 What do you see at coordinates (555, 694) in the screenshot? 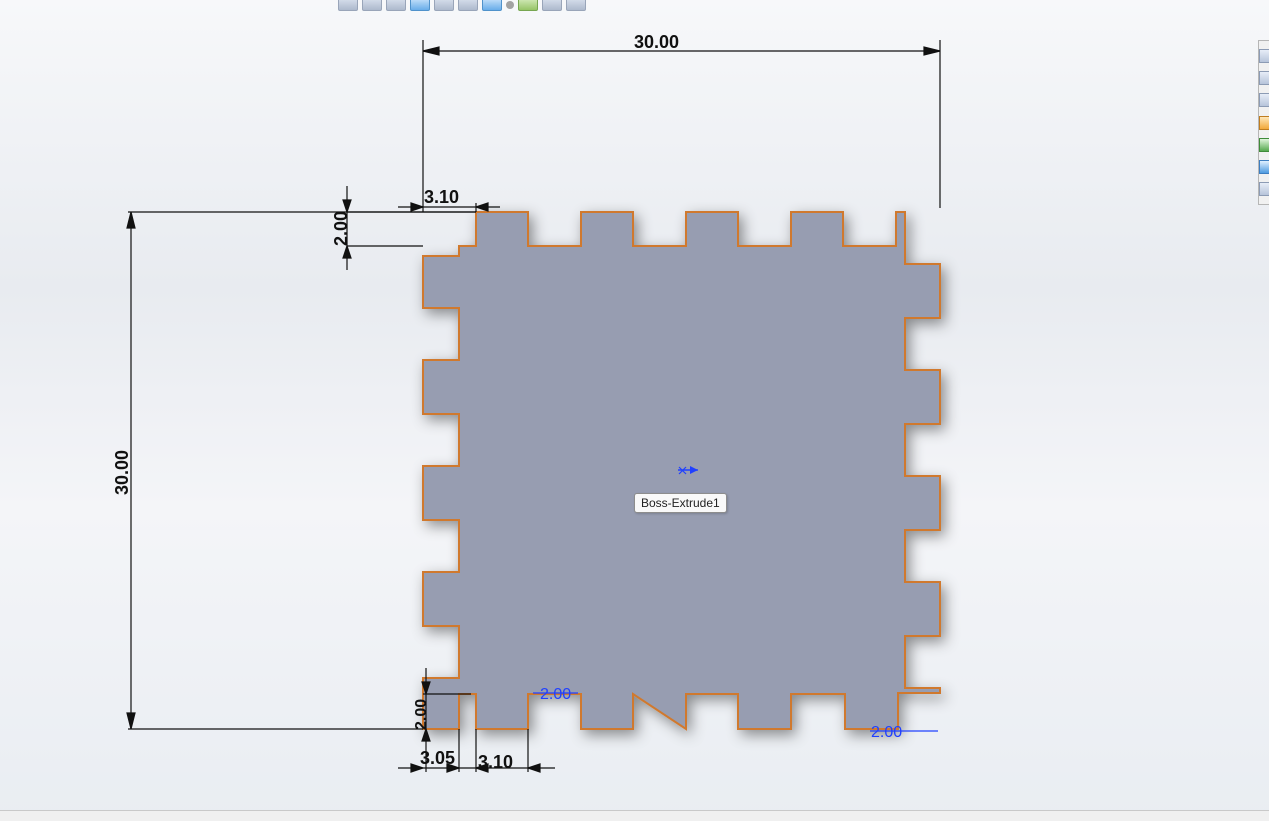
I see `blue-dimension-left-text: 2.00` at bounding box center [555, 694].